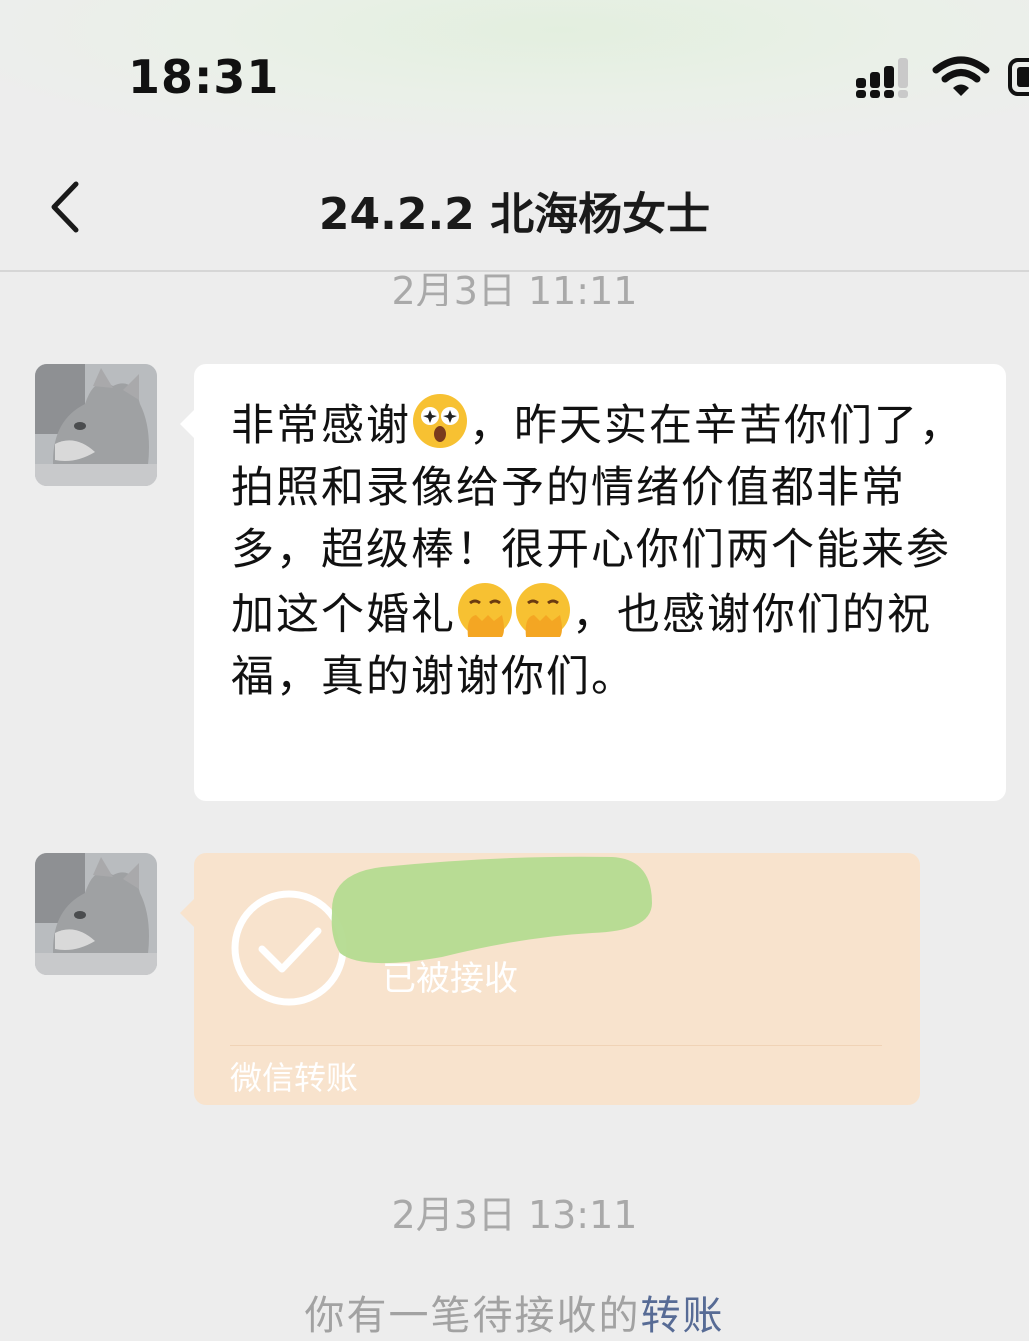 The image size is (1029, 1341). I want to click on status-time: 18:31, so click(204, 77).